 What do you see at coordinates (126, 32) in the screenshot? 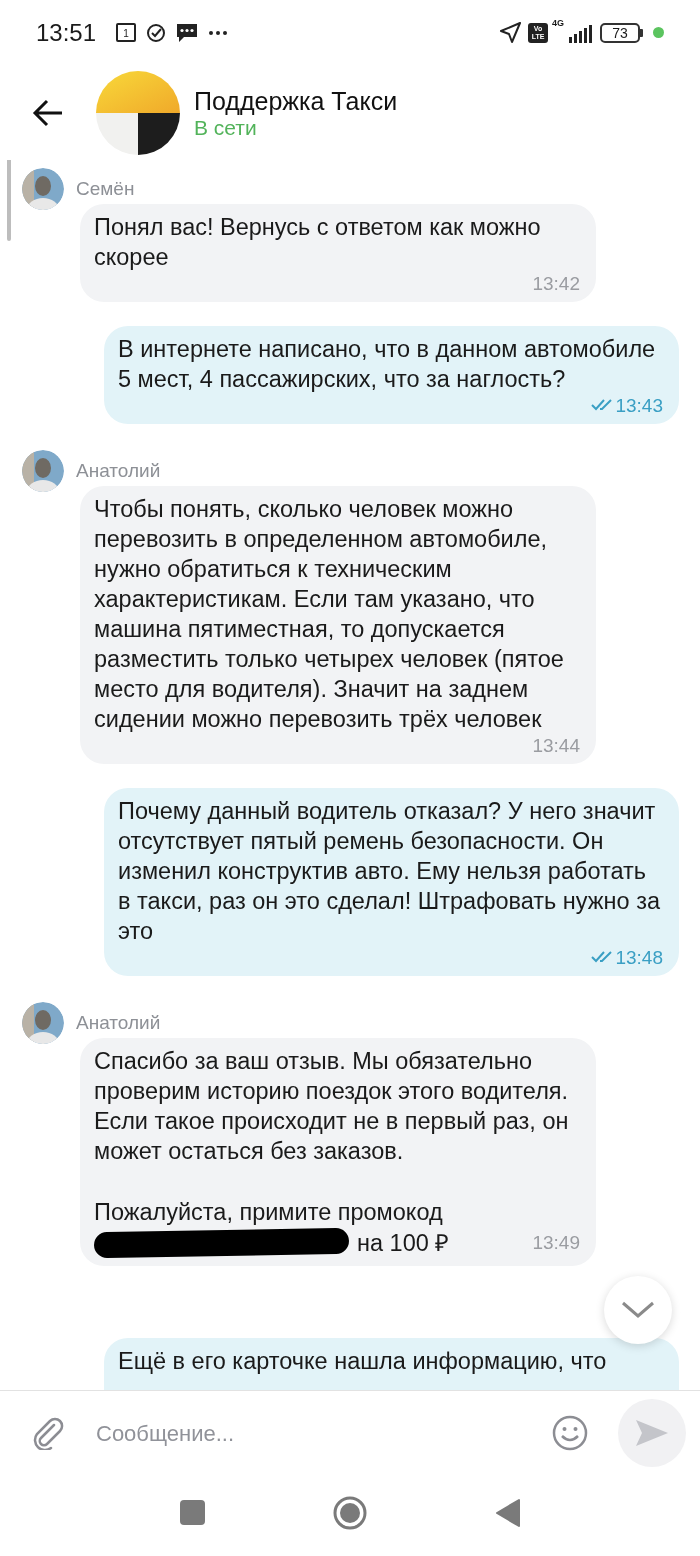
I see `calendar-icon: 1` at bounding box center [126, 32].